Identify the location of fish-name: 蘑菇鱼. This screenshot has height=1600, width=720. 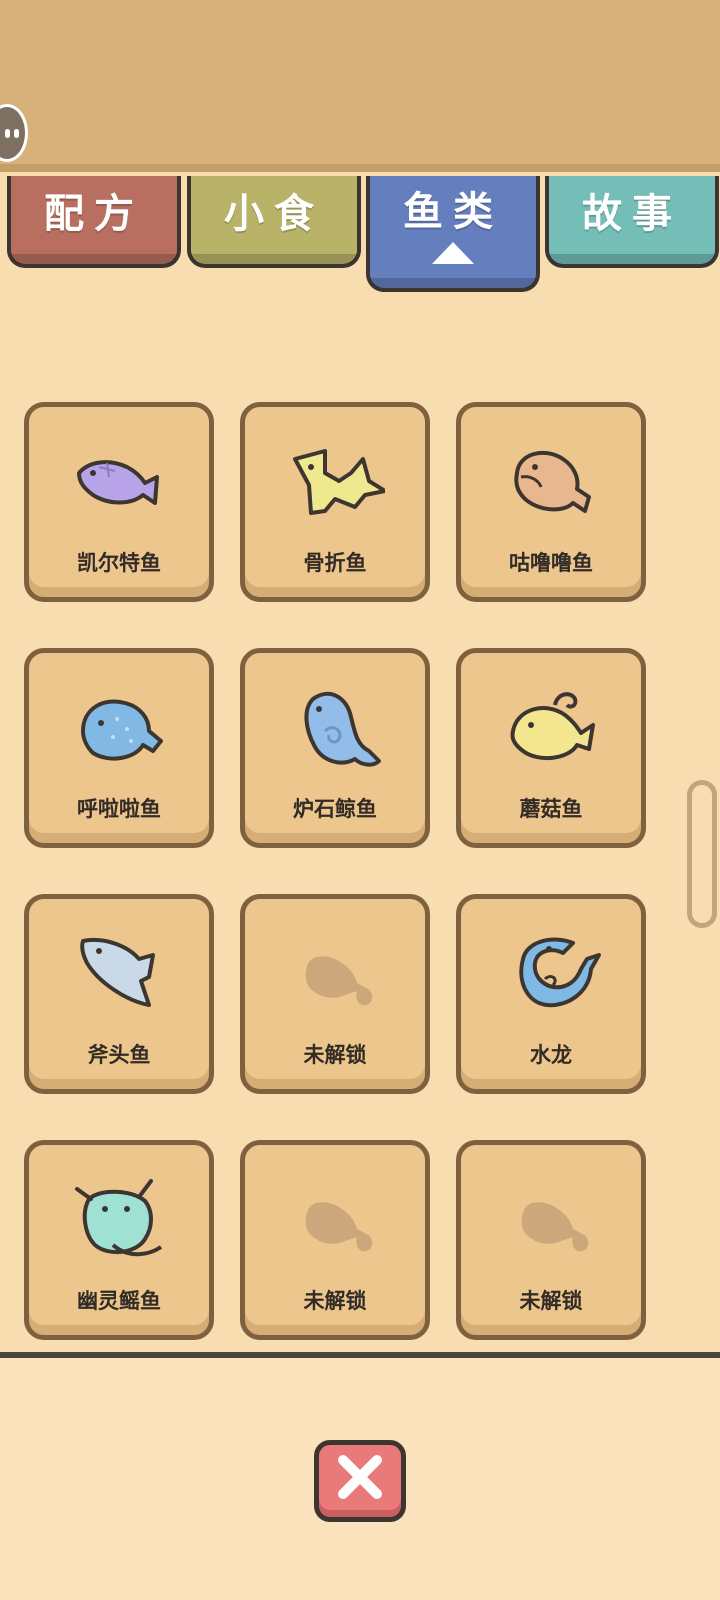
(551, 809).